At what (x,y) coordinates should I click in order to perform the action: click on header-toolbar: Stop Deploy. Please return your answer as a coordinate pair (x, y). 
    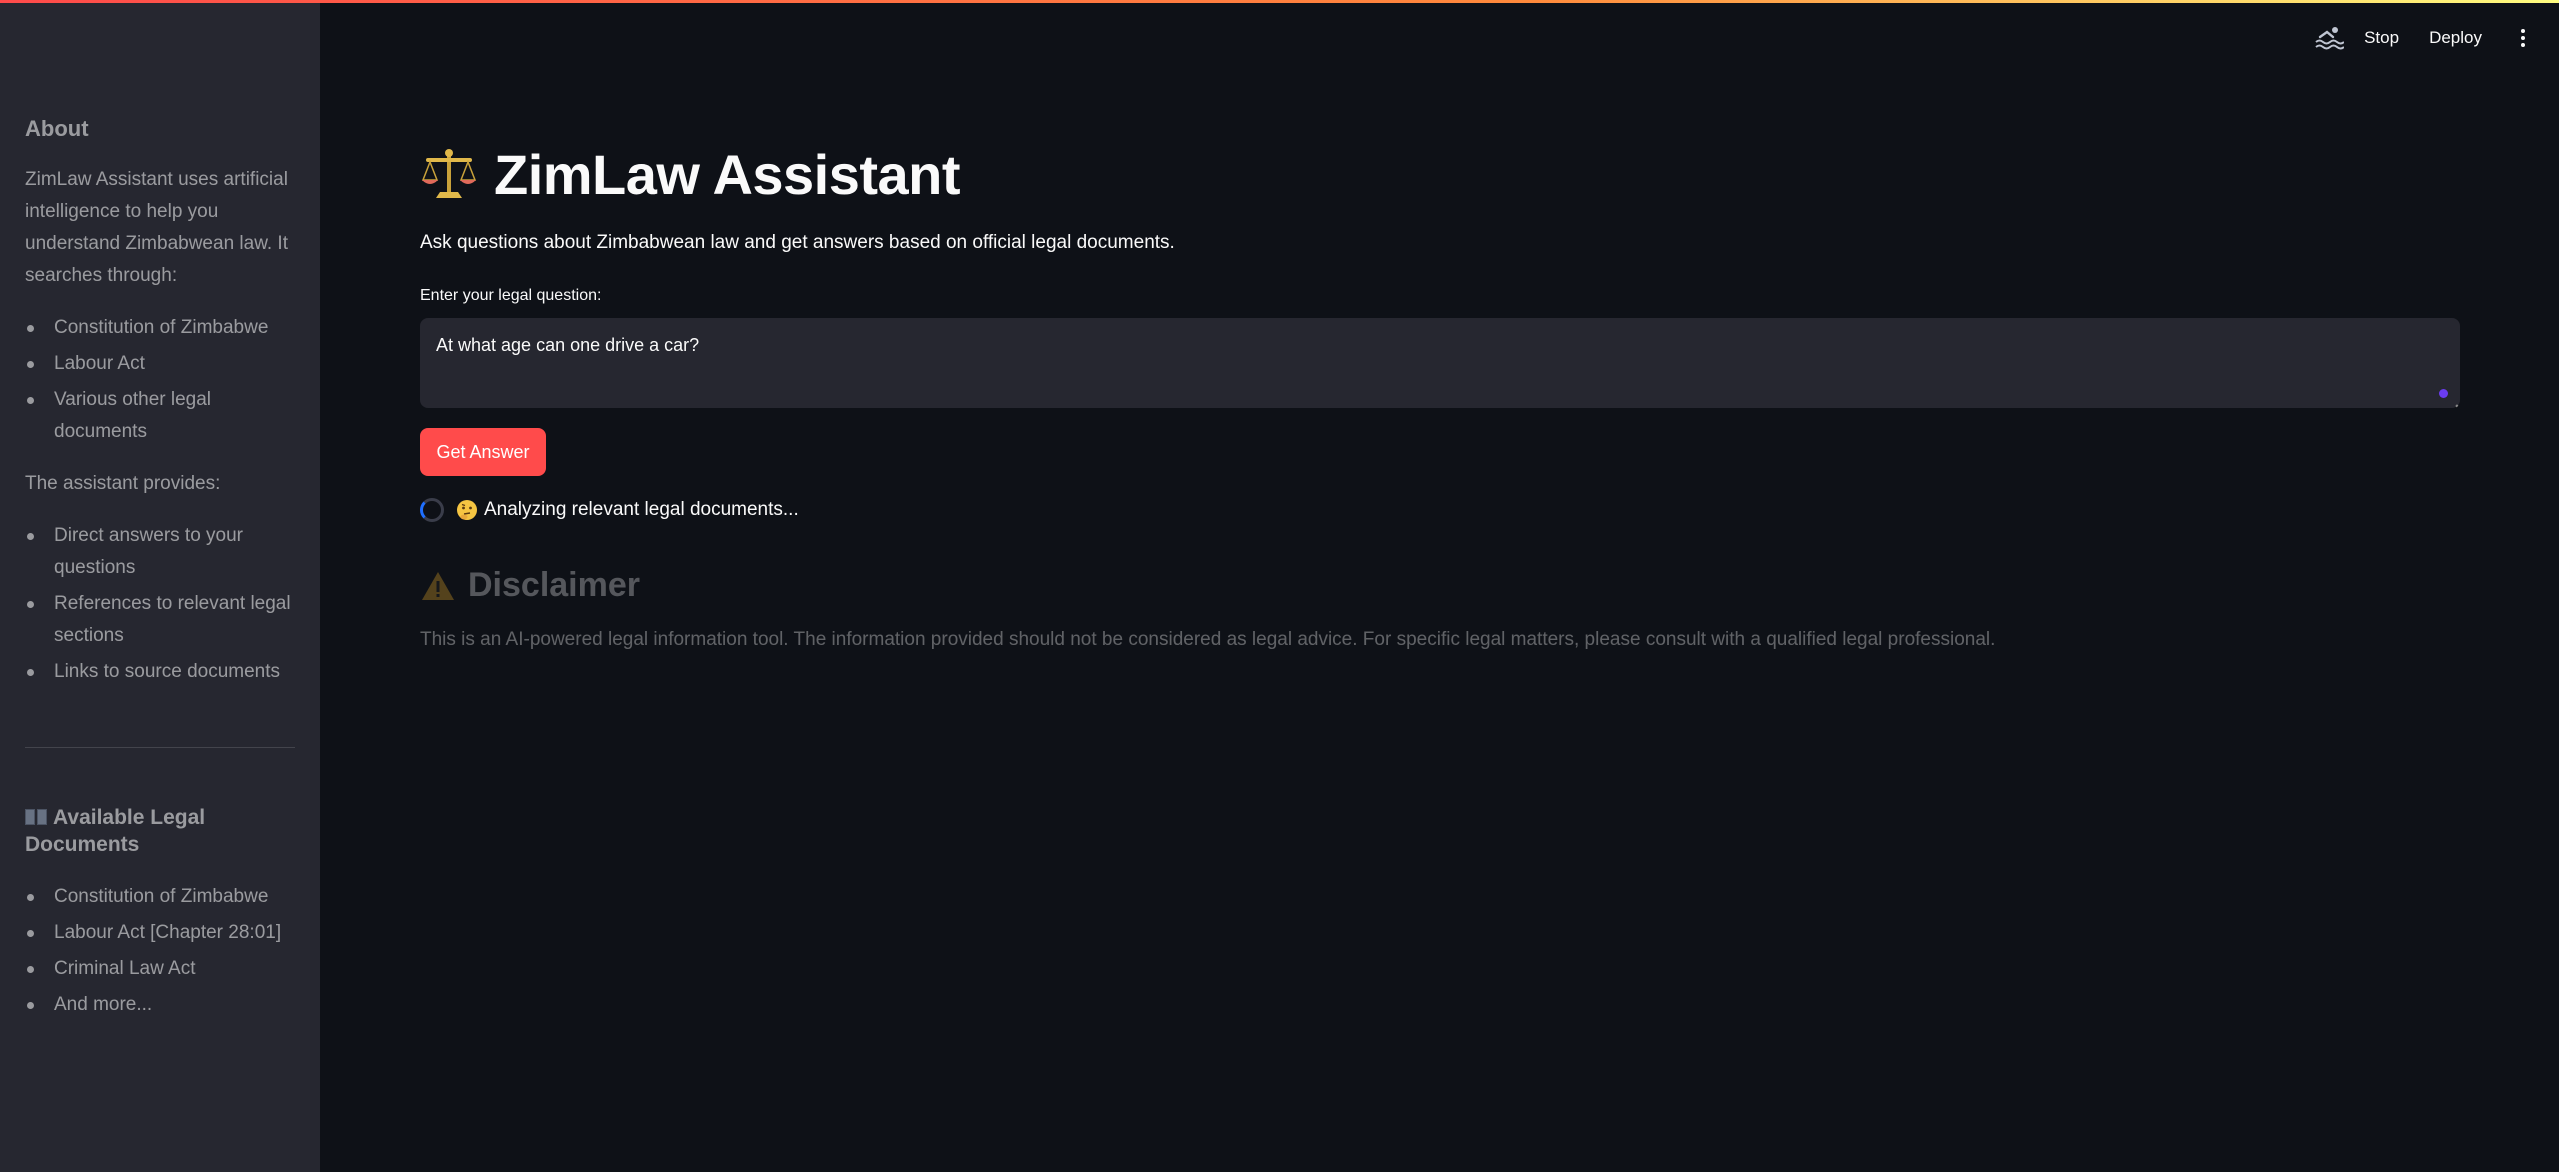
    Looking at the image, I should click on (2436, 38).